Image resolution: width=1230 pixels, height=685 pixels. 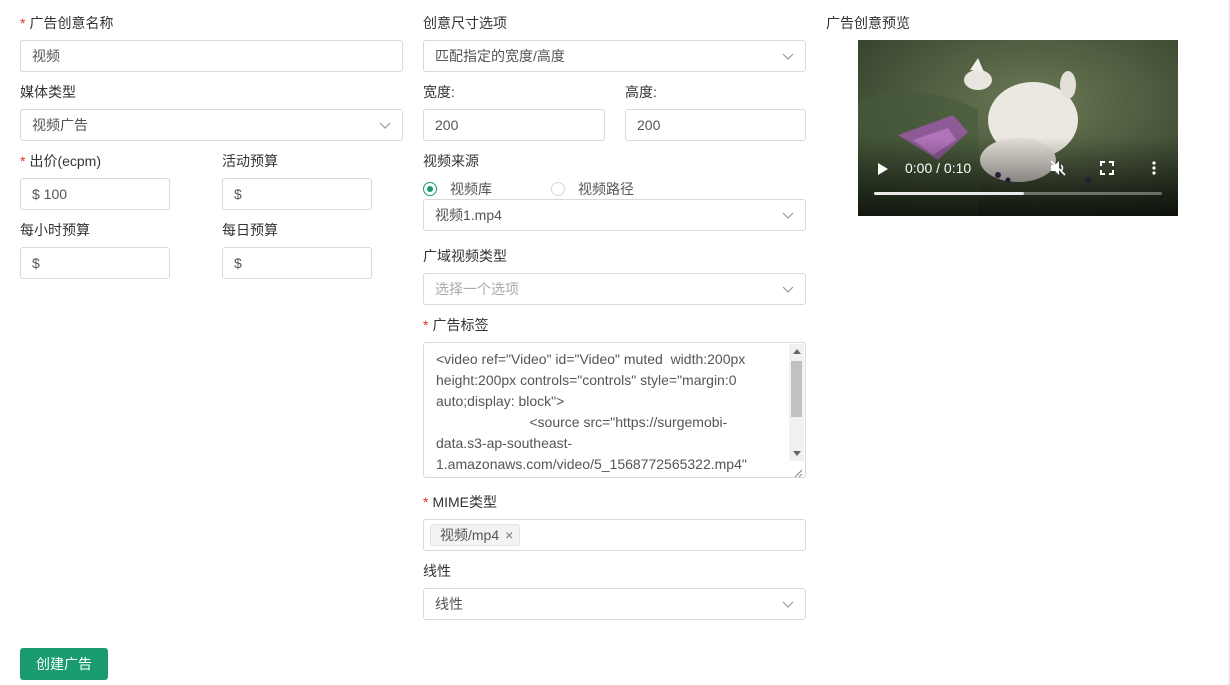 I want to click on campaign-budget-label: 活动预算, so click(x=250, y=161).